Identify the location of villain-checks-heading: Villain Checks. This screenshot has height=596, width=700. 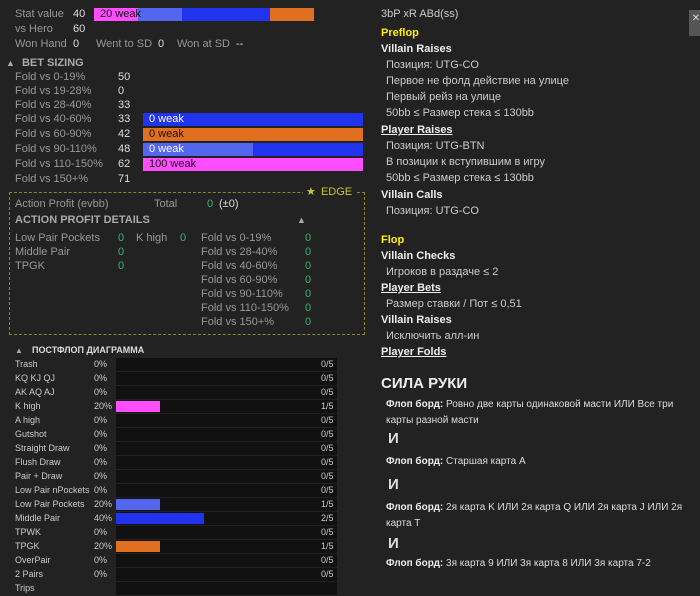
(418, 256).